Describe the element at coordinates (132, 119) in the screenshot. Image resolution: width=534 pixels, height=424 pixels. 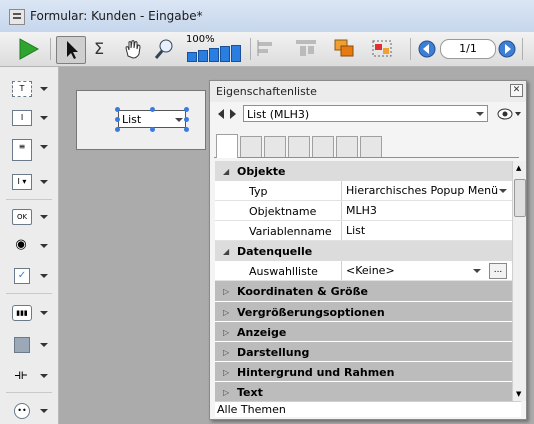
I see `list-popup-label: List` at that location.